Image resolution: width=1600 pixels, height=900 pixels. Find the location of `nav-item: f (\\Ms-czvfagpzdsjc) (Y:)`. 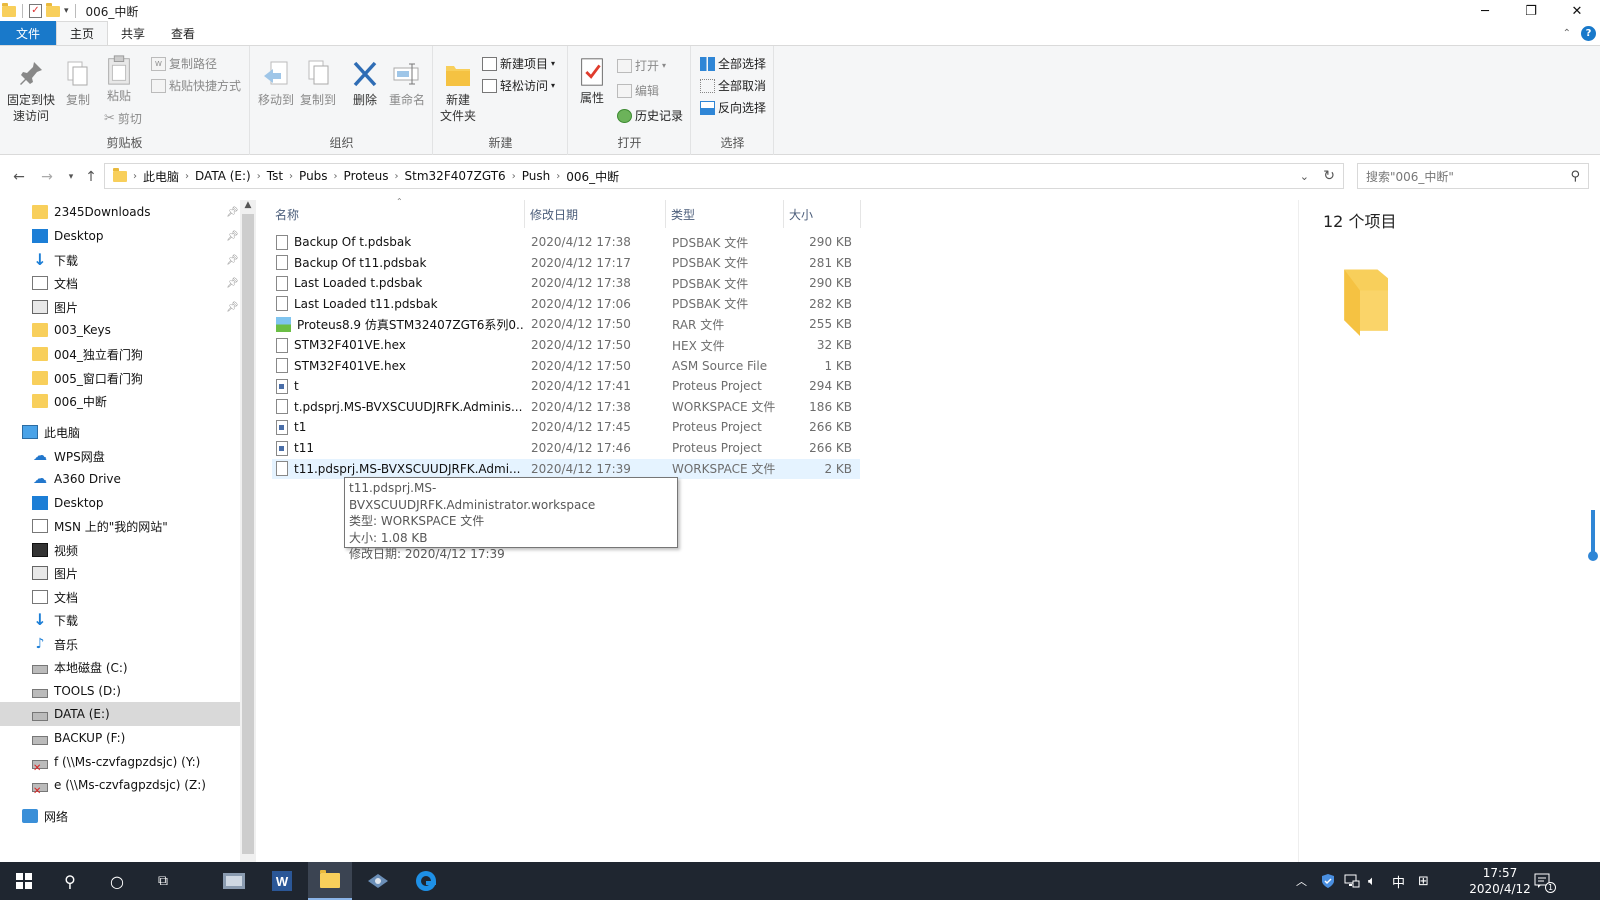

nav-item: f (\\Ms-czvfagpzdsjc) (Y:) is located at coordinates (120, 762).